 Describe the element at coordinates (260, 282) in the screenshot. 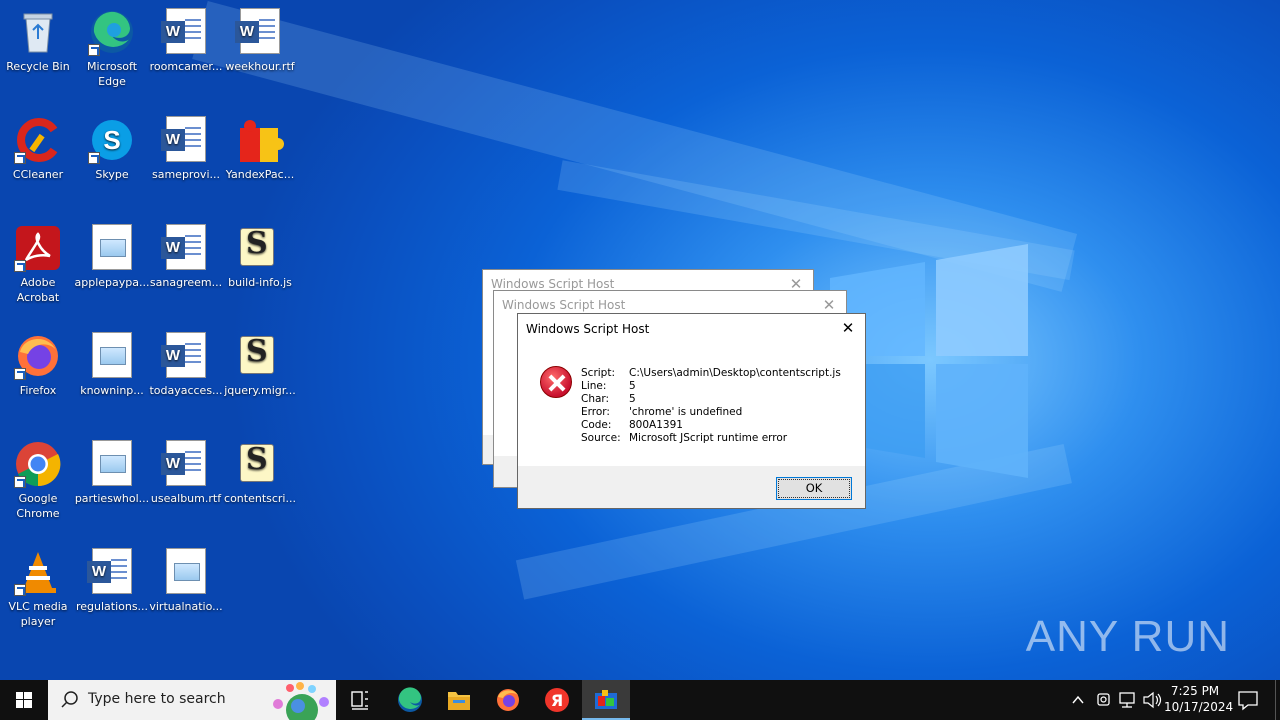

I see `desktop-icon-label: build-info.js` at that location.